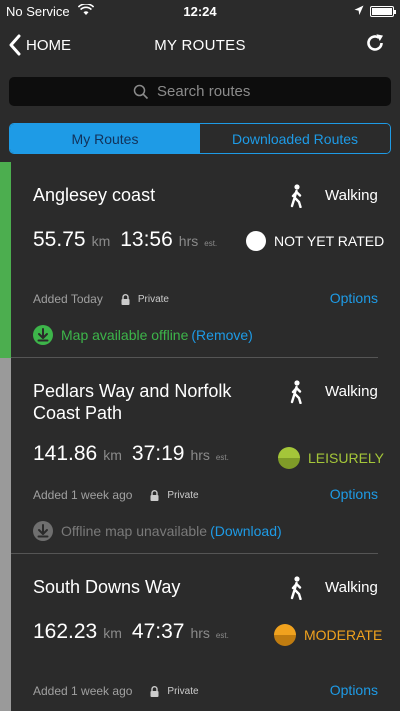 Image resolution: width=400 pixels, height=711 pixels. Describe the element at coordinates (295, 138) in the screenshot. I see `tab-downloaded-routes: Downloaded Routes` at that location.